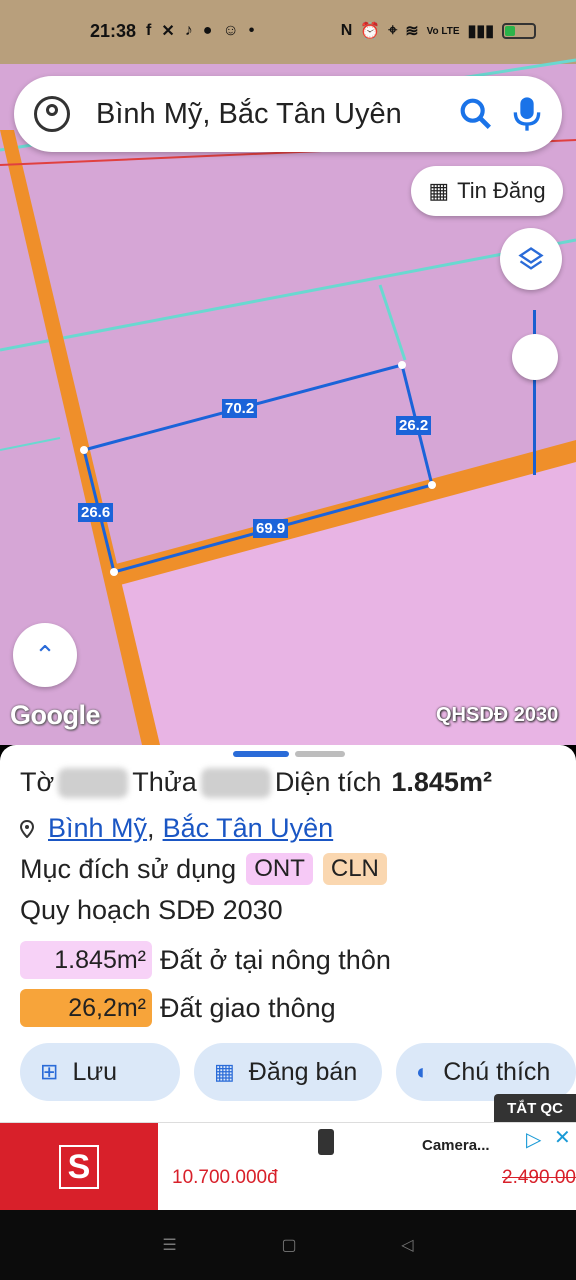 The image size is (576, 1280). I want to click on chevron-up-icon: ⌃, so click(45, 654).